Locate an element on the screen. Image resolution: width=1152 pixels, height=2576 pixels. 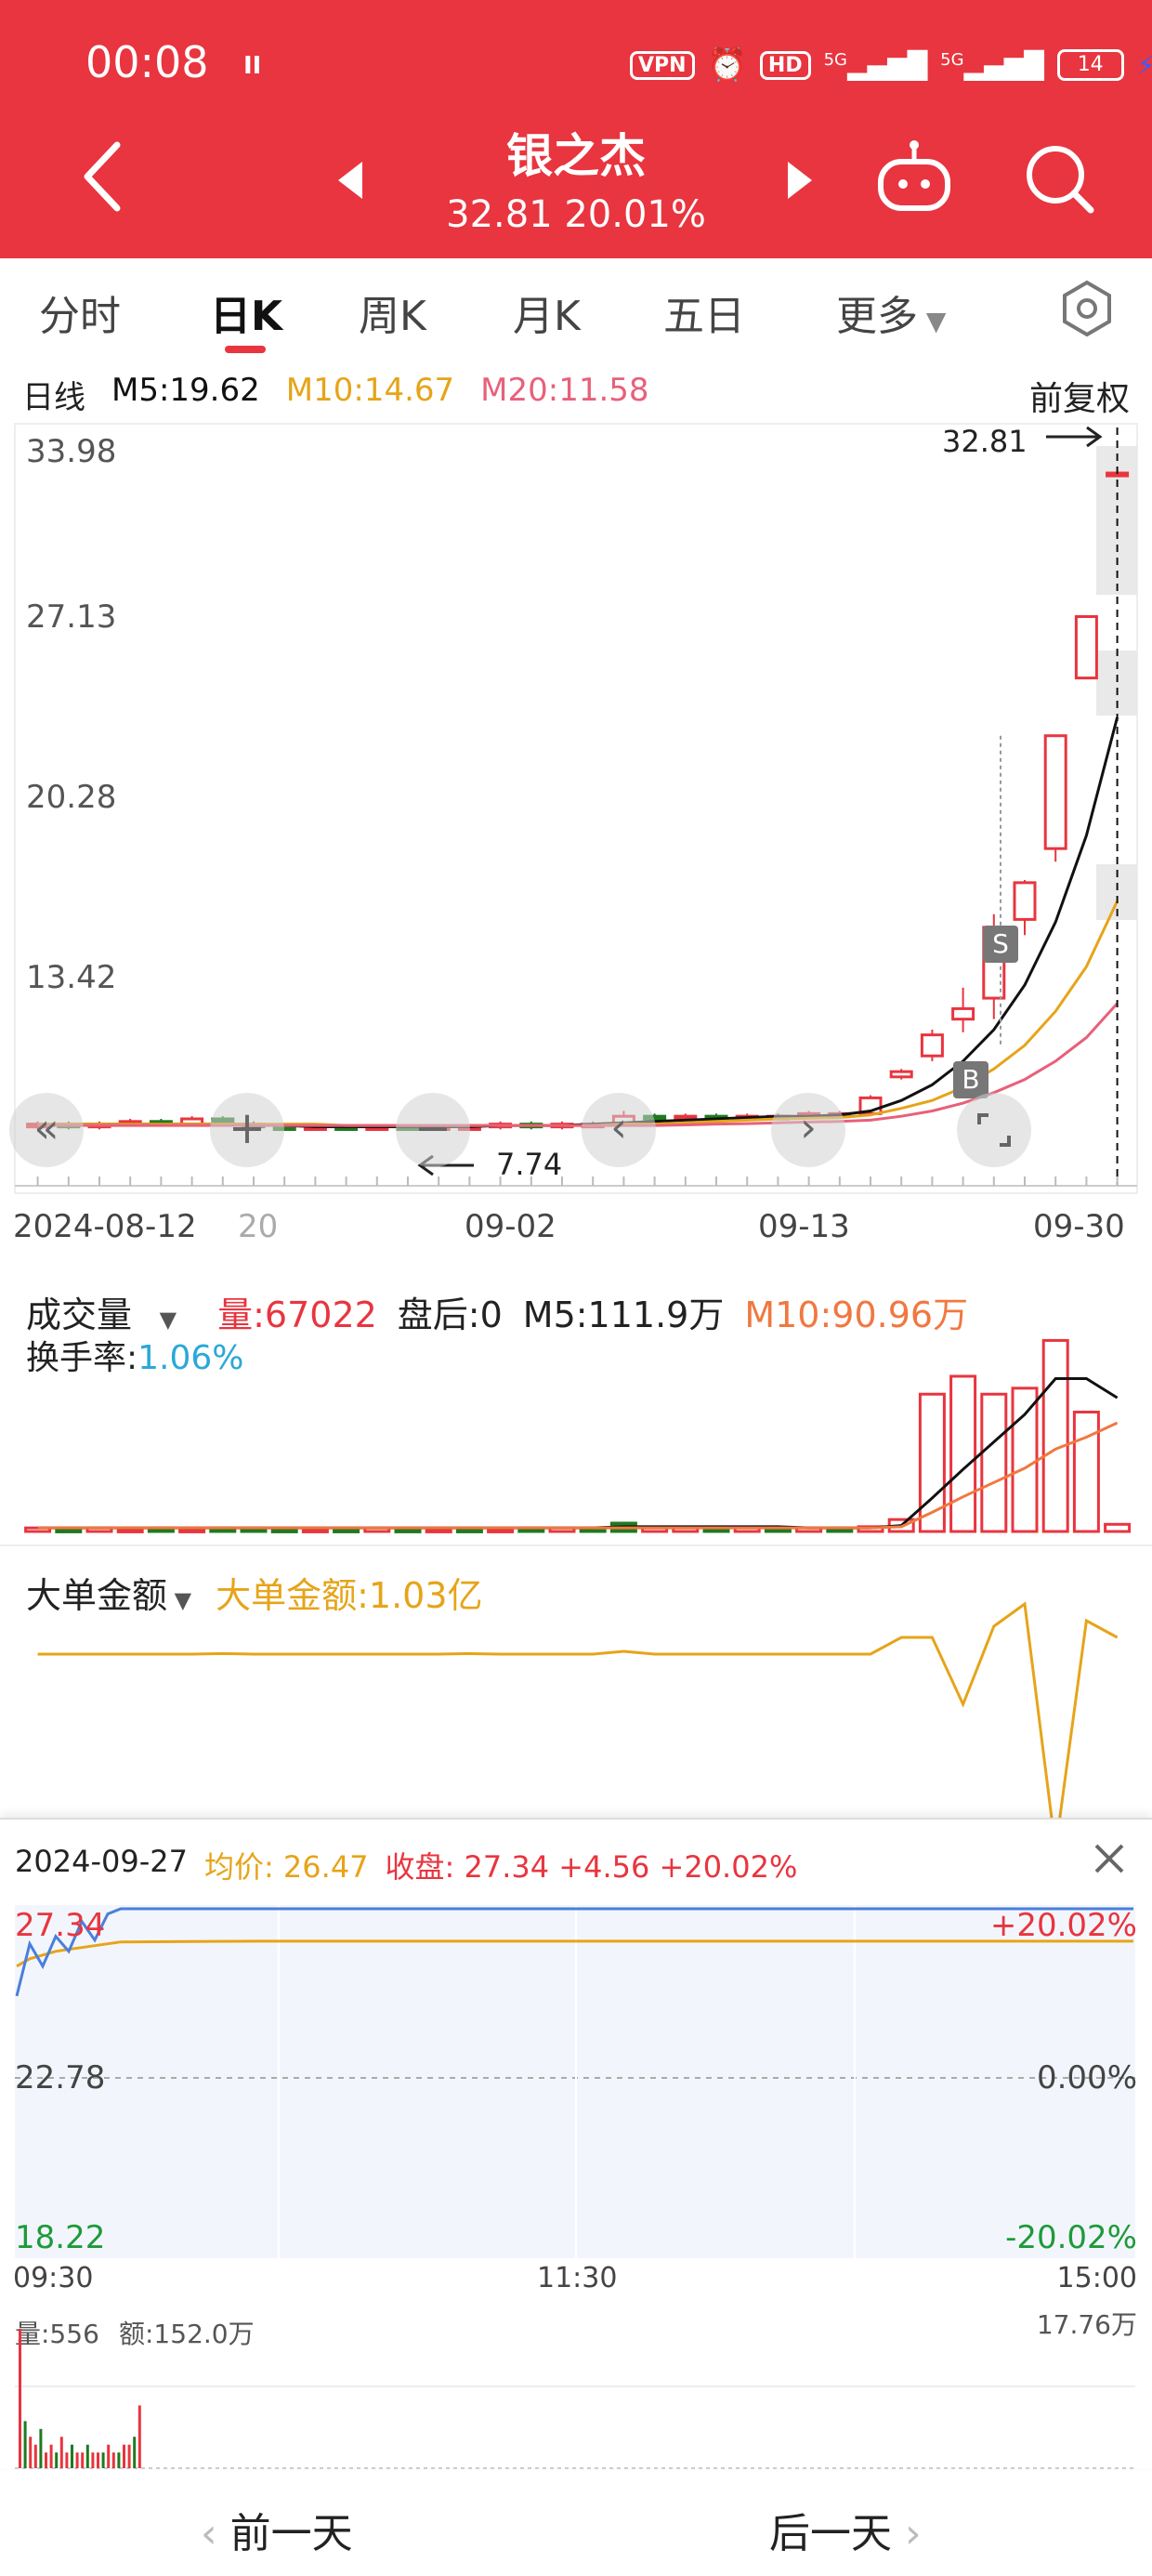
tab-more: 更多 ▼ is located at coordinates (891, 312).